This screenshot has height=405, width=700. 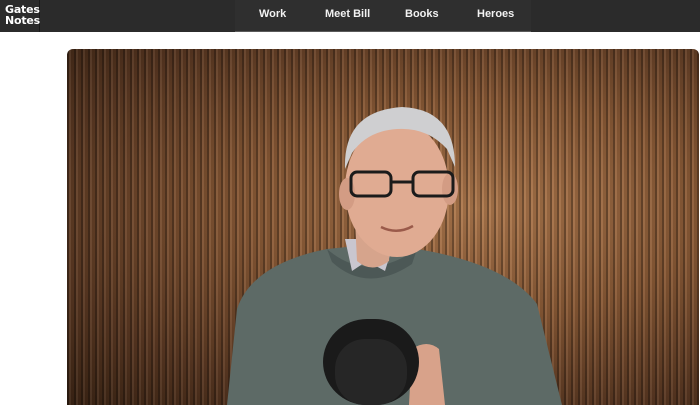 I want to click on top-navigation-bar: Gates Notes Work Meet Bill Books Heroes, so click(x=350, y=16).